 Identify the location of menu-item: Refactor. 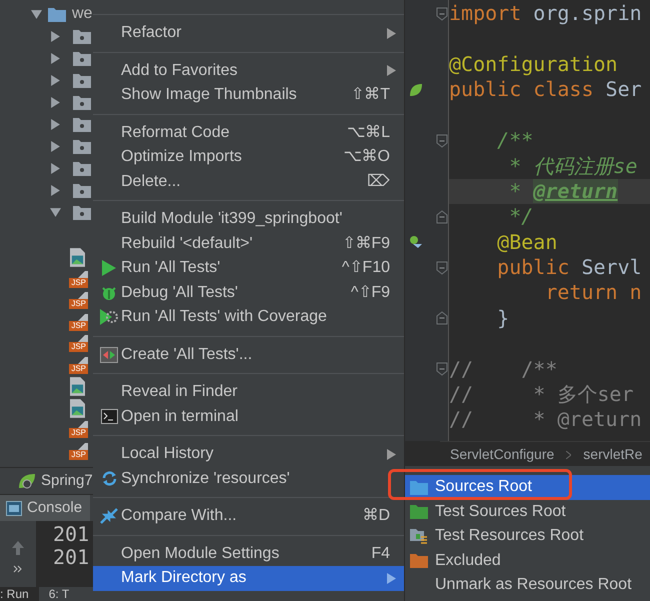
(248, 33).